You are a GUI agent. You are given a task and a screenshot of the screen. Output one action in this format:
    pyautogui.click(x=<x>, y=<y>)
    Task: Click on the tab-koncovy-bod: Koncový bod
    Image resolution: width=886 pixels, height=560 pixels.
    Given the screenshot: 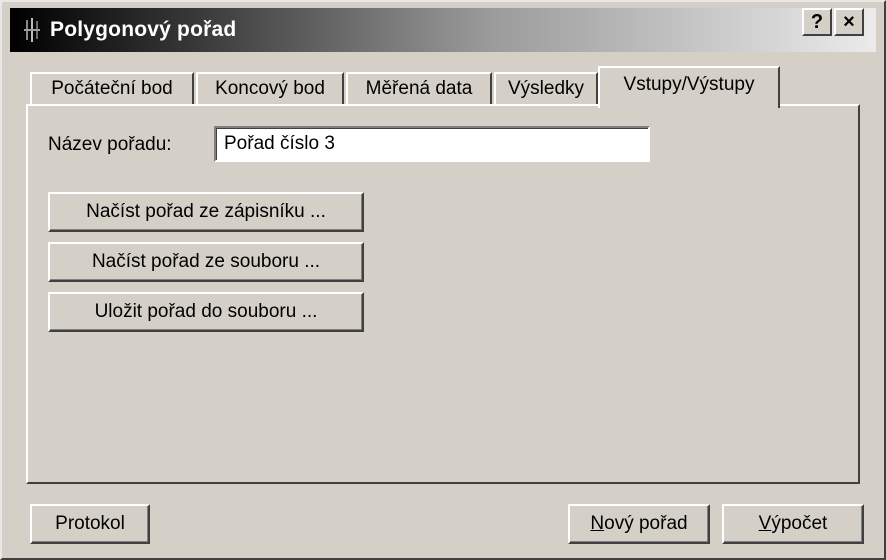 What is the action you would take?
    pyautogui.click(x=270, y=89)
    